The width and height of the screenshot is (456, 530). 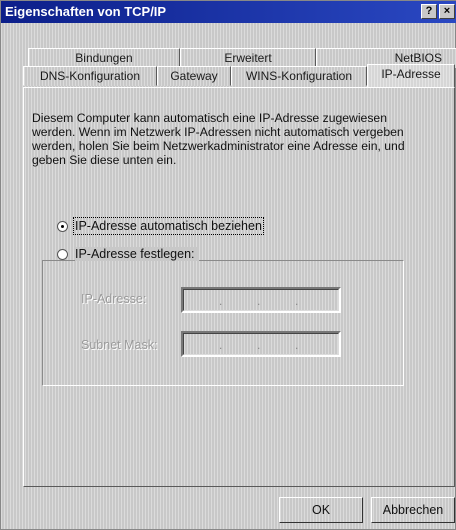 I want to click on subnet-mask-input: . . ., so click(x=261, y=344).